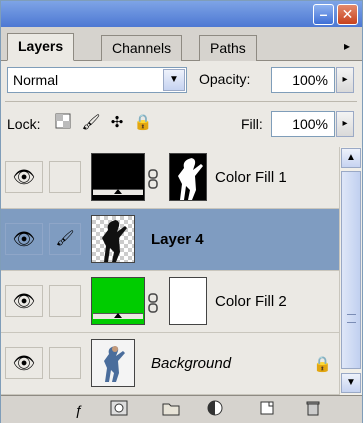 This screenshot has height=423, width=363. Describe the element at coordinates (41, 47) in the screenshot. I see `tab-layers: Layers` at that location.